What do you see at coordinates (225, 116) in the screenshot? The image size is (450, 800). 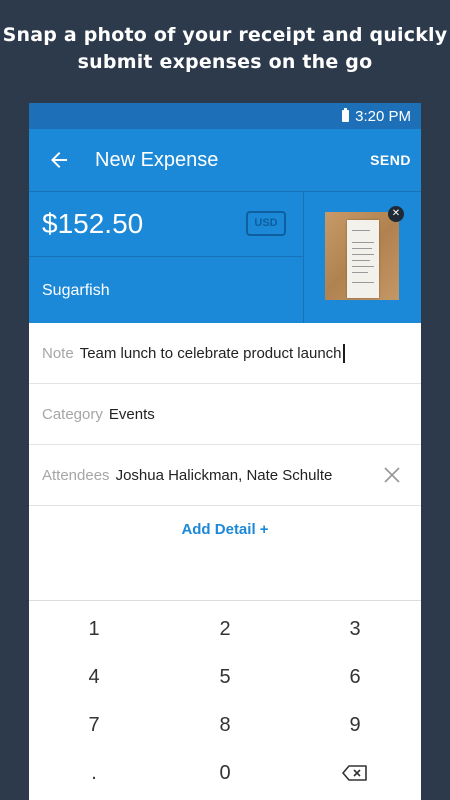 I see `status-bar: 3:20 PM` at bounding box center [225, 116].